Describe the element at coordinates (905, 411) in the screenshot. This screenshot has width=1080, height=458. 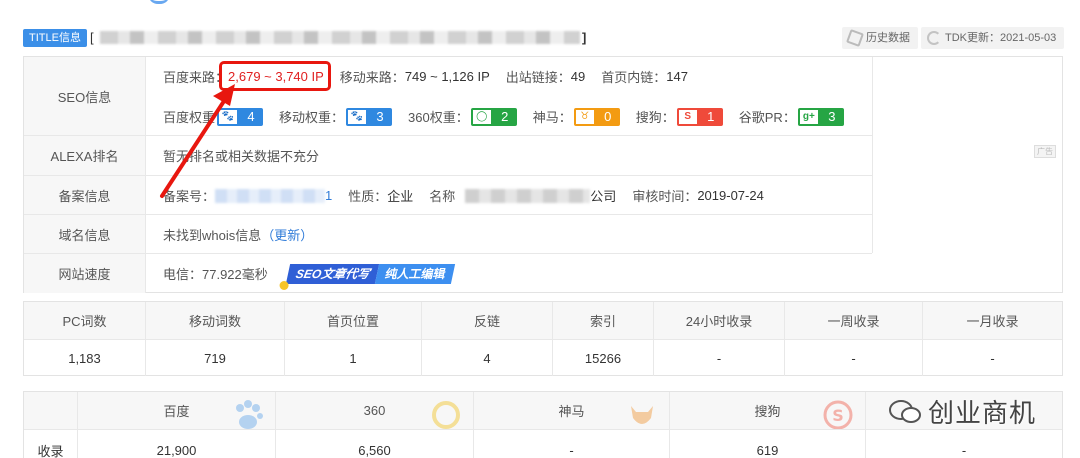
I see `wechat-icon` at that location.